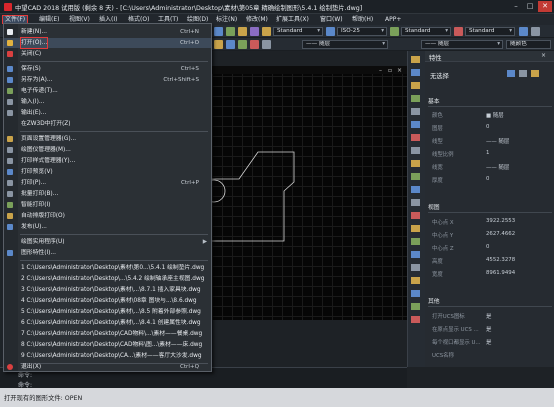  I want to click on extend-icon, so click(415, 189).